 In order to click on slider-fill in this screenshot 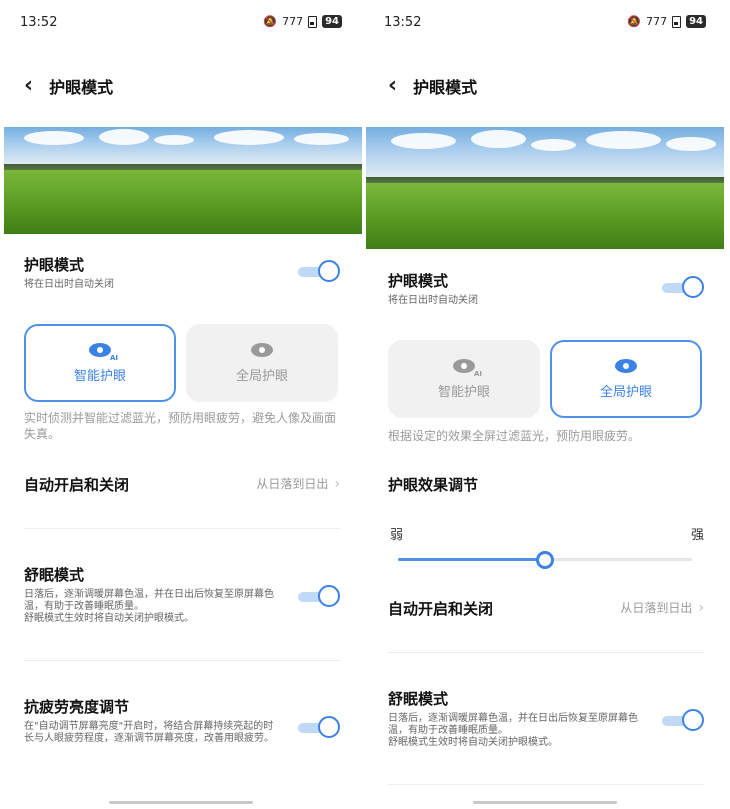, I will do `click(471, 559)`.